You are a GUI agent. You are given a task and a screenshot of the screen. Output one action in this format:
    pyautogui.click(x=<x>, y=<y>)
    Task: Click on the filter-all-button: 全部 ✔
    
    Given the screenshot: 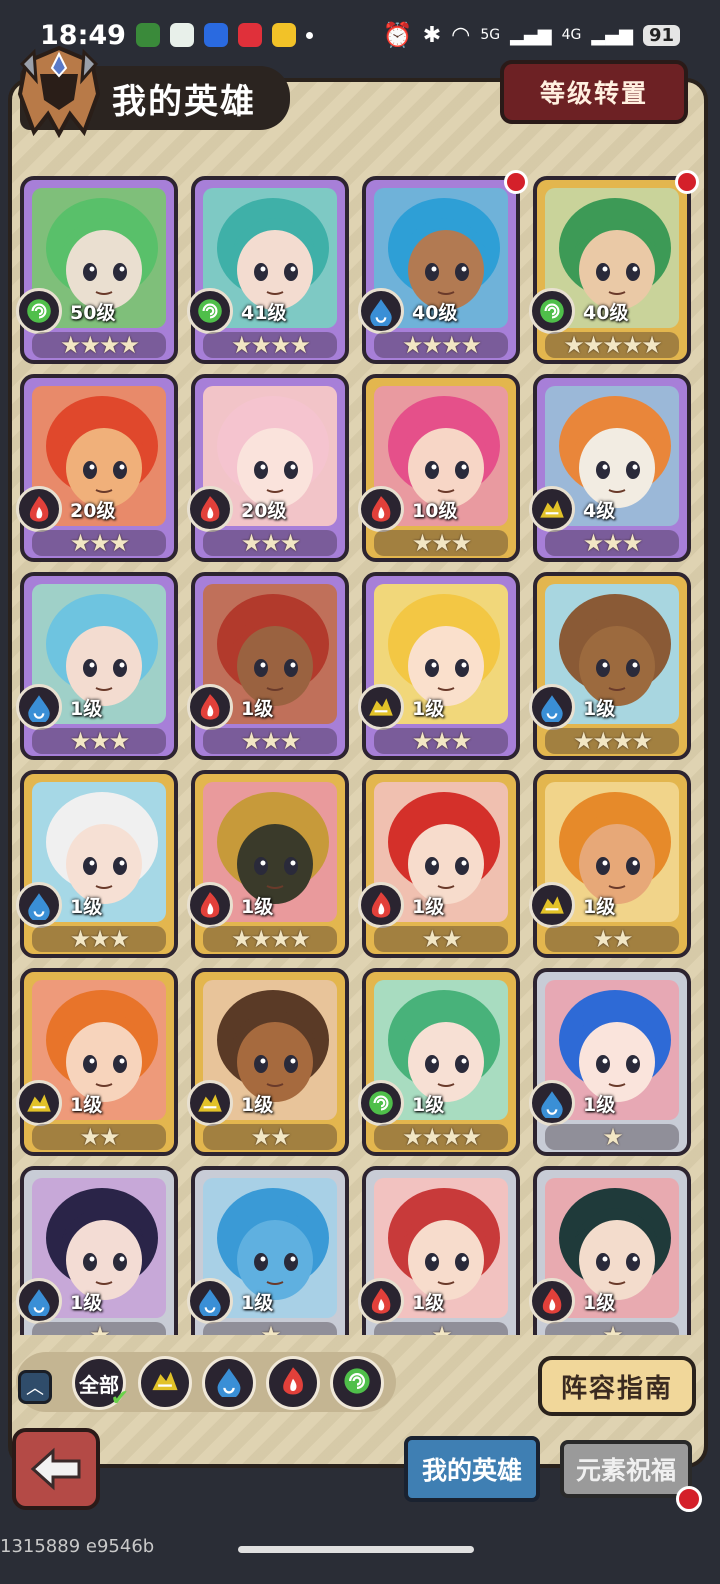 What is the action you would take?
    pyautogui.click(x=100, y=1383)
    